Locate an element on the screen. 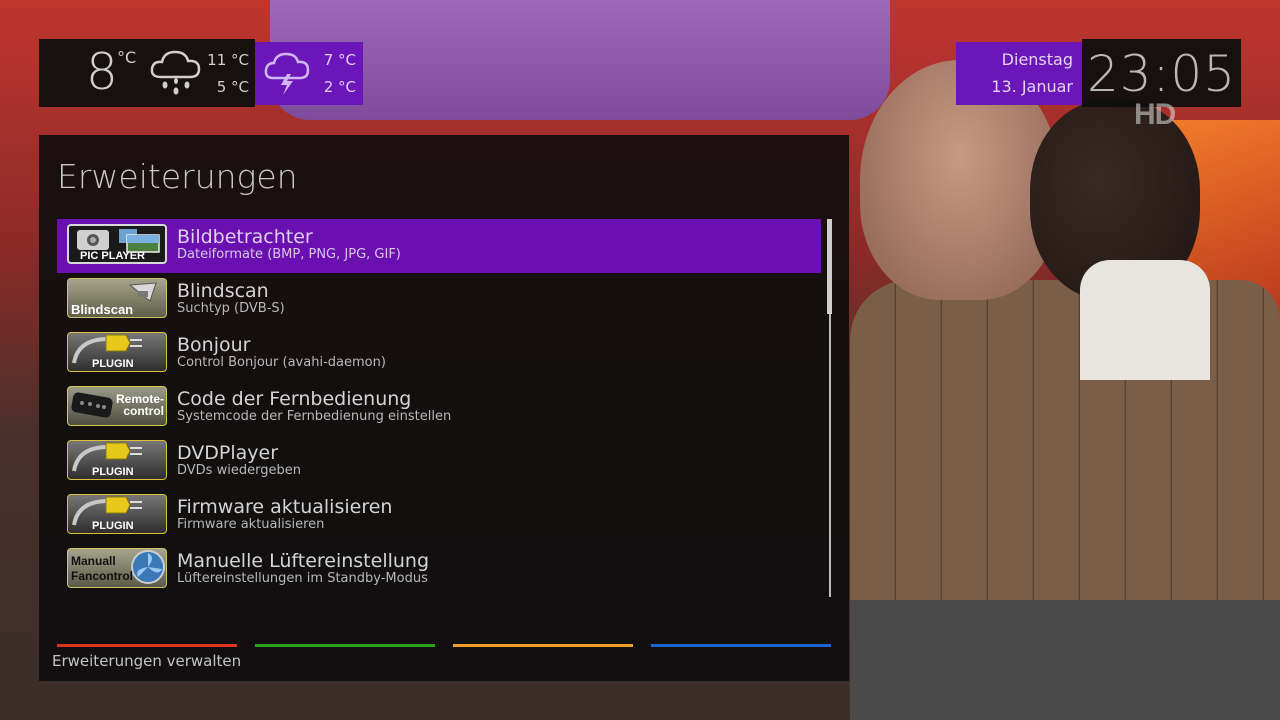 This screenshot has width=1280, height=720. weather-forecast-panel: 7 °C 2 °C is located at coordinates (309, 73).